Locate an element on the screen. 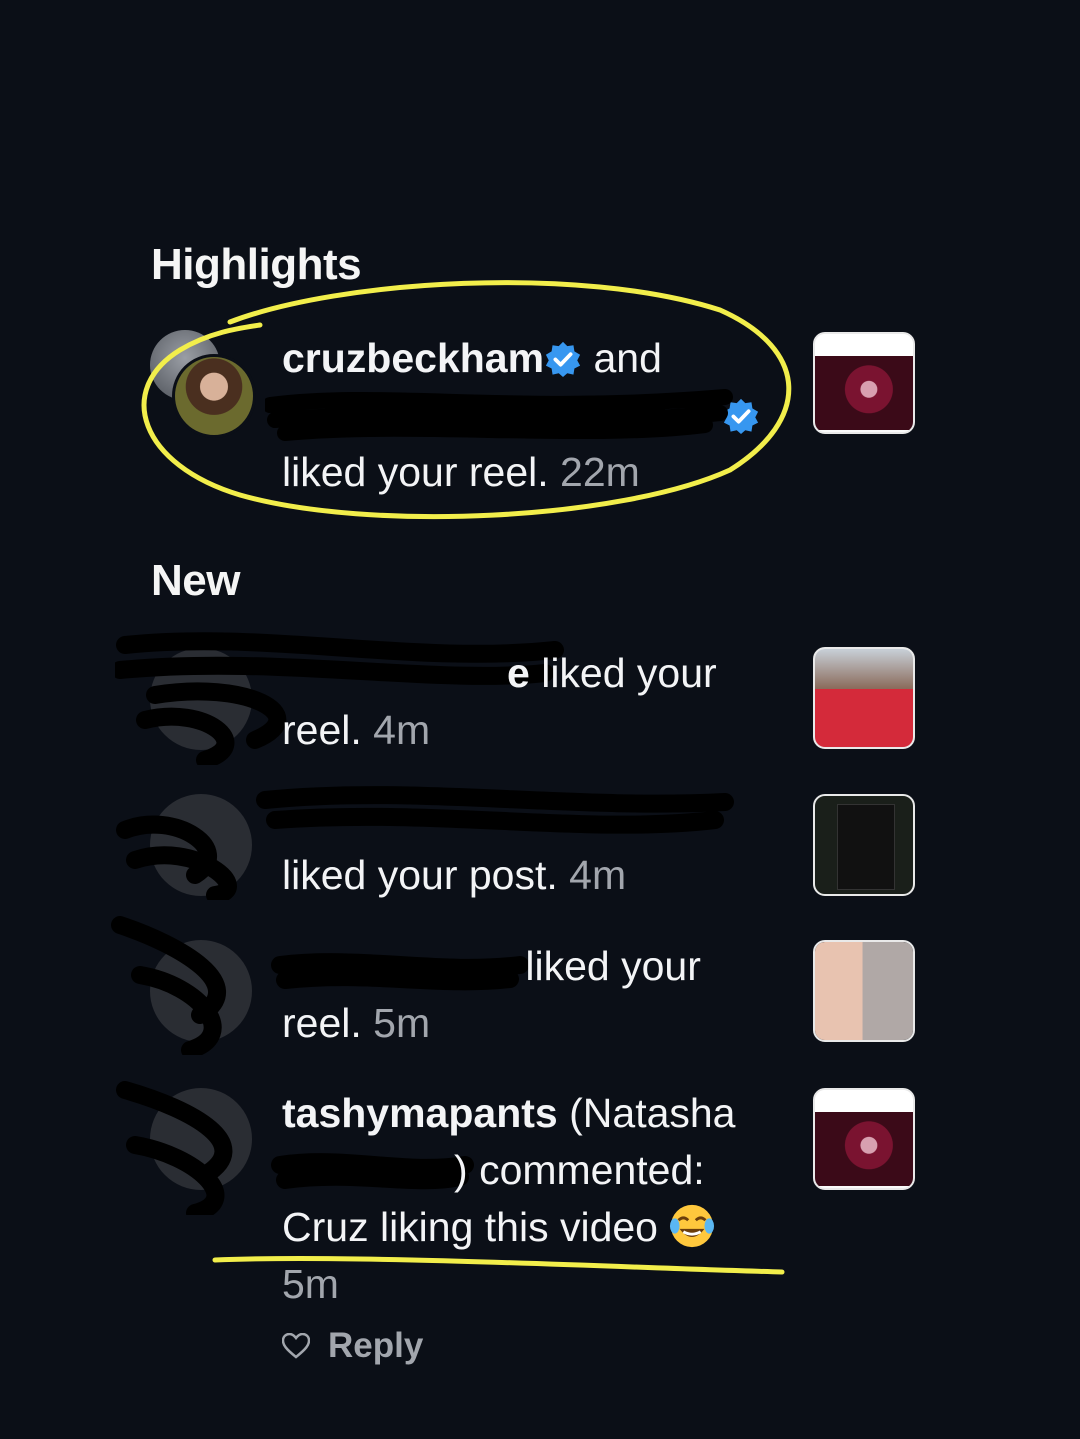  post-thumbnail is located at coordinates (864, 845).